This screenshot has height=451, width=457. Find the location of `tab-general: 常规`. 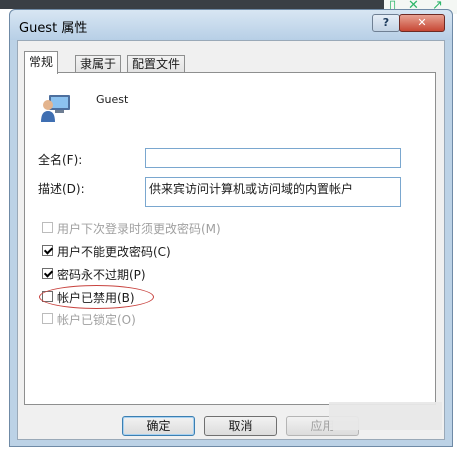

tab-general: 常规 is located at coordinates (41, 62).